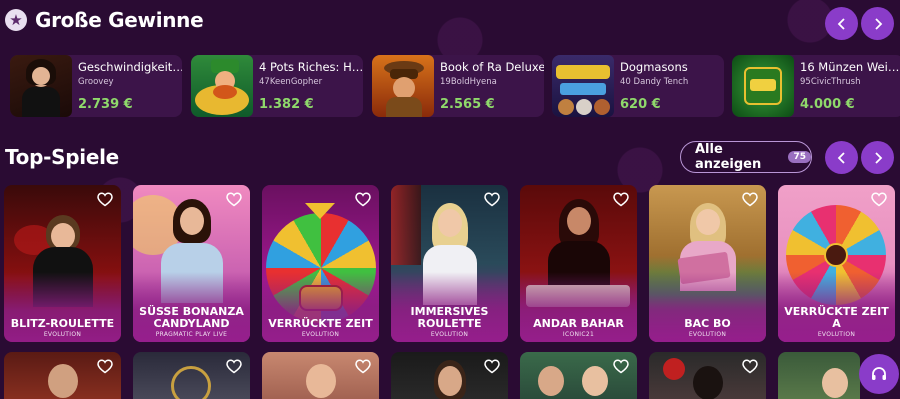 The width and height of the screenshot is (900, 399). What do you see at coordinates (827, 104) in the screenshot?
I see `win-amount: 4.000 €` at bounding box center [827, 104].